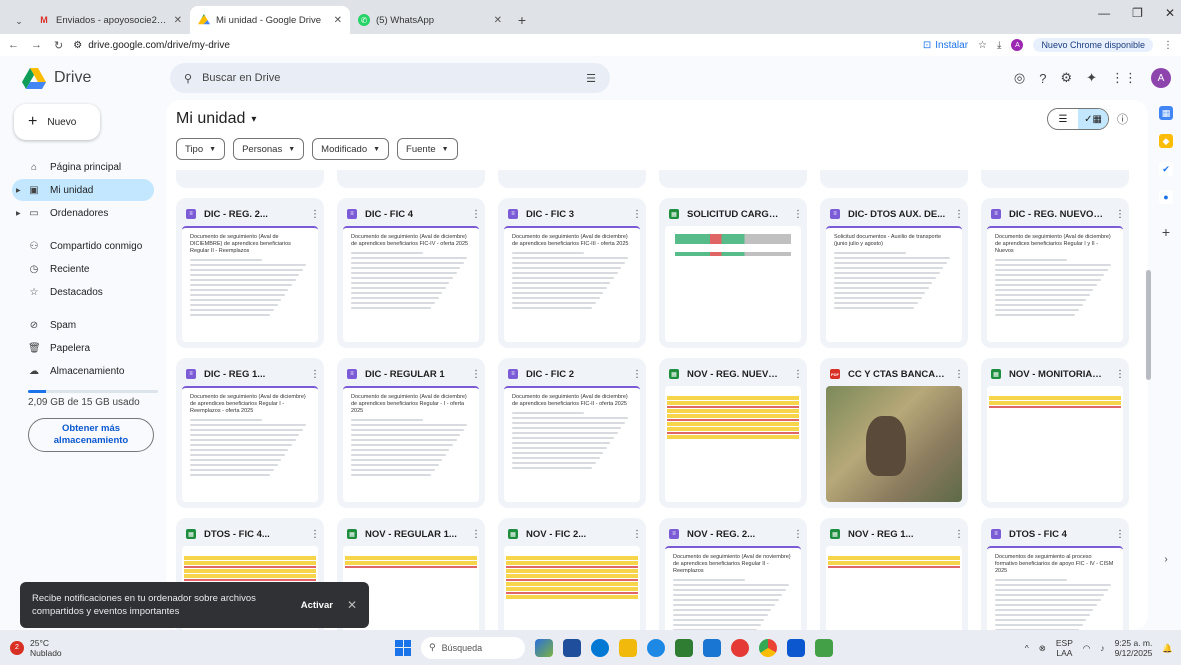 This screenshot has width=1181, height=665. I want to click on gemini-sparkle-icon: ✦, so click(1091, 78).